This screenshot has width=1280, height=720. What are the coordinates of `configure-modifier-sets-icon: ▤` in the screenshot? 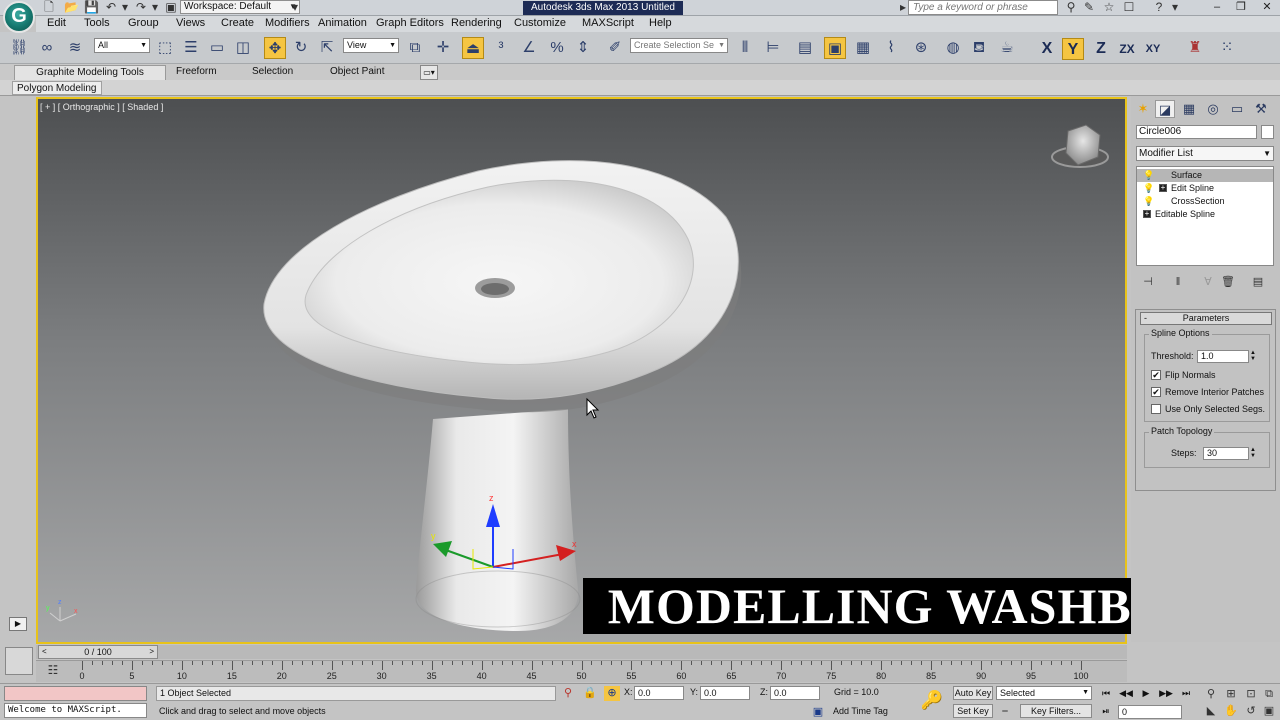 It's located at (1258, 282).